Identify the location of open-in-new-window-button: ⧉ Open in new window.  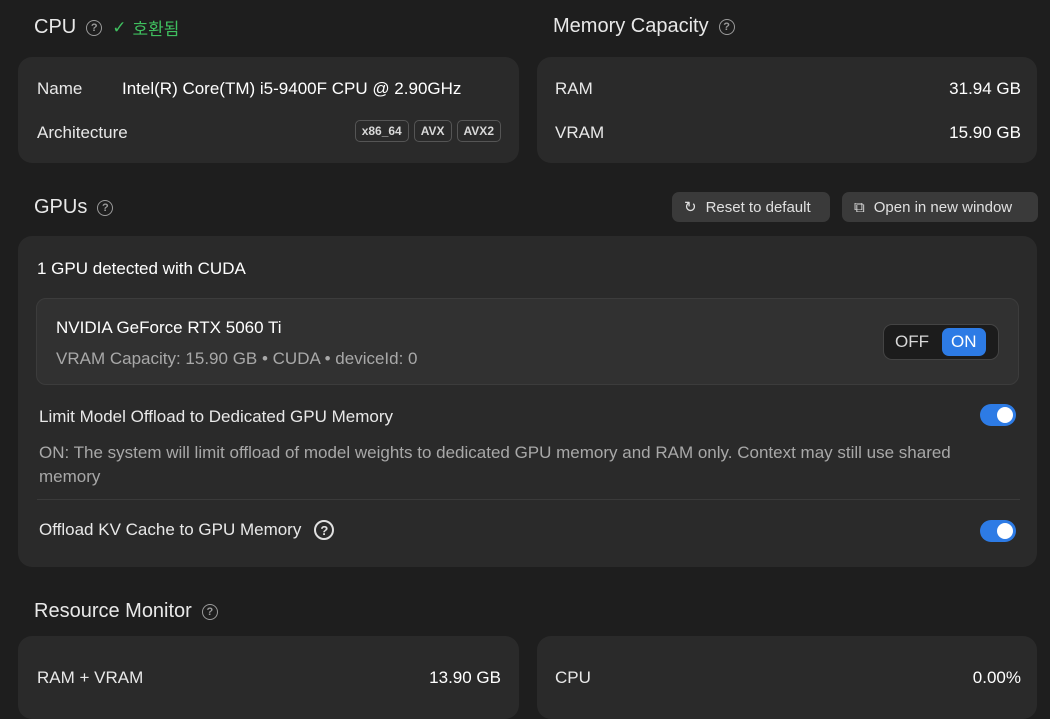
(940, 207).